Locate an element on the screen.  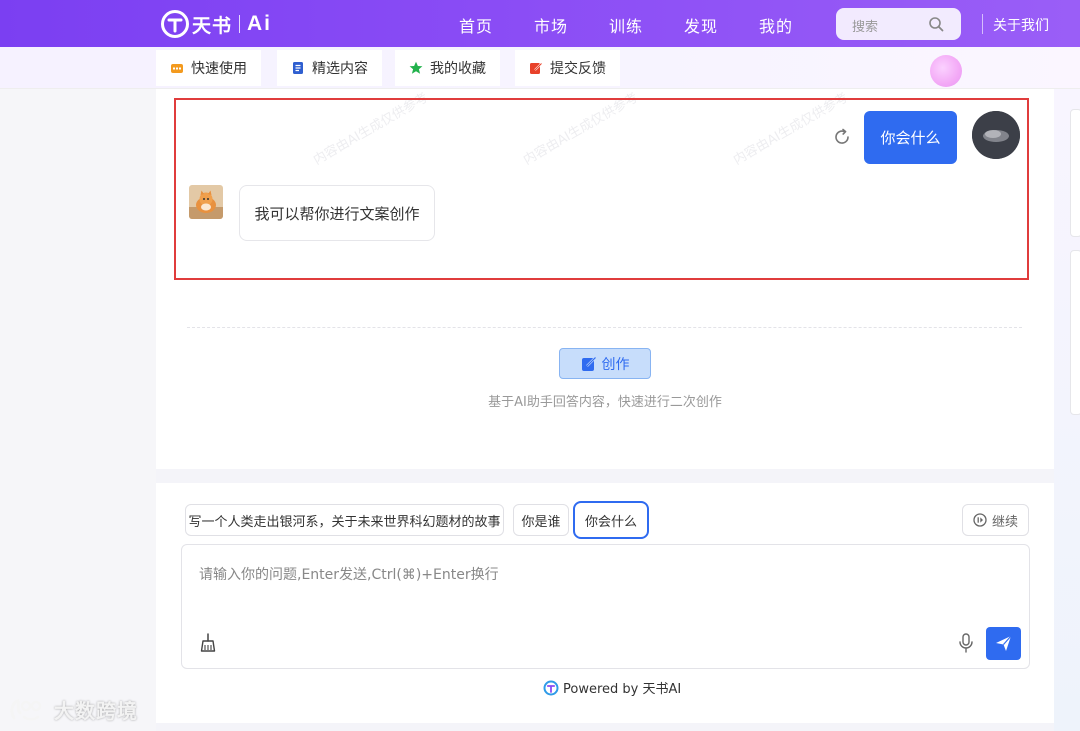
tab-label: 提交反馈 is located at coordinates (578, 69).